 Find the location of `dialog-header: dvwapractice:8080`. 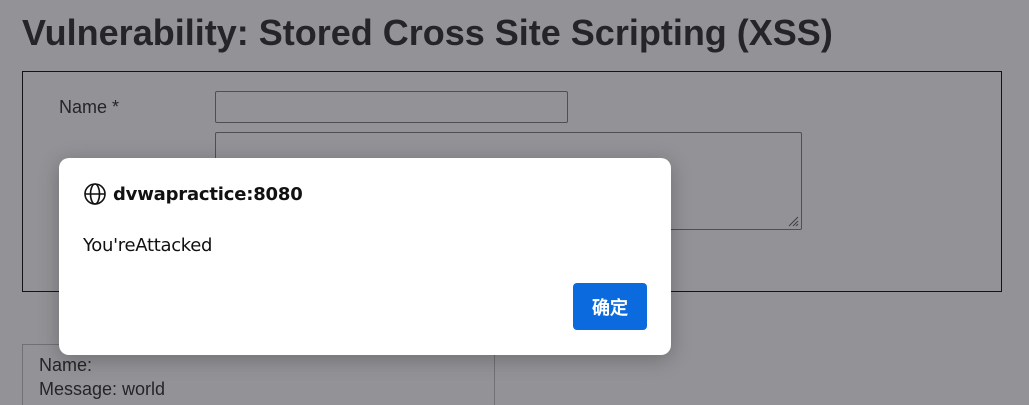

dialog-header: dvwapractice:8080 is located at coordinates (193, 194).